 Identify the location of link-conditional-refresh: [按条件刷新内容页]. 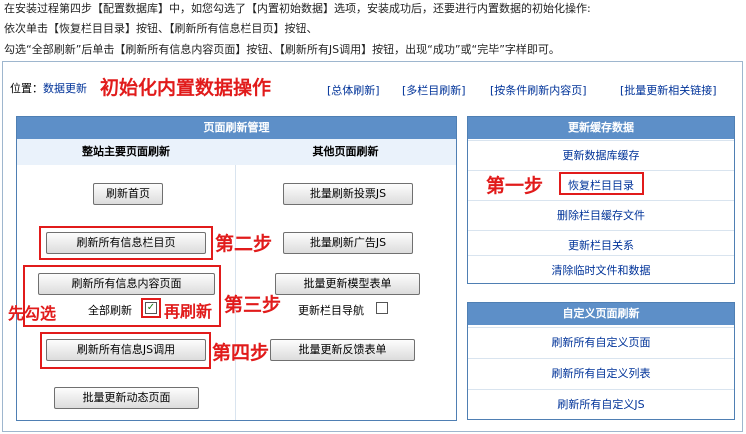
(538, 90).